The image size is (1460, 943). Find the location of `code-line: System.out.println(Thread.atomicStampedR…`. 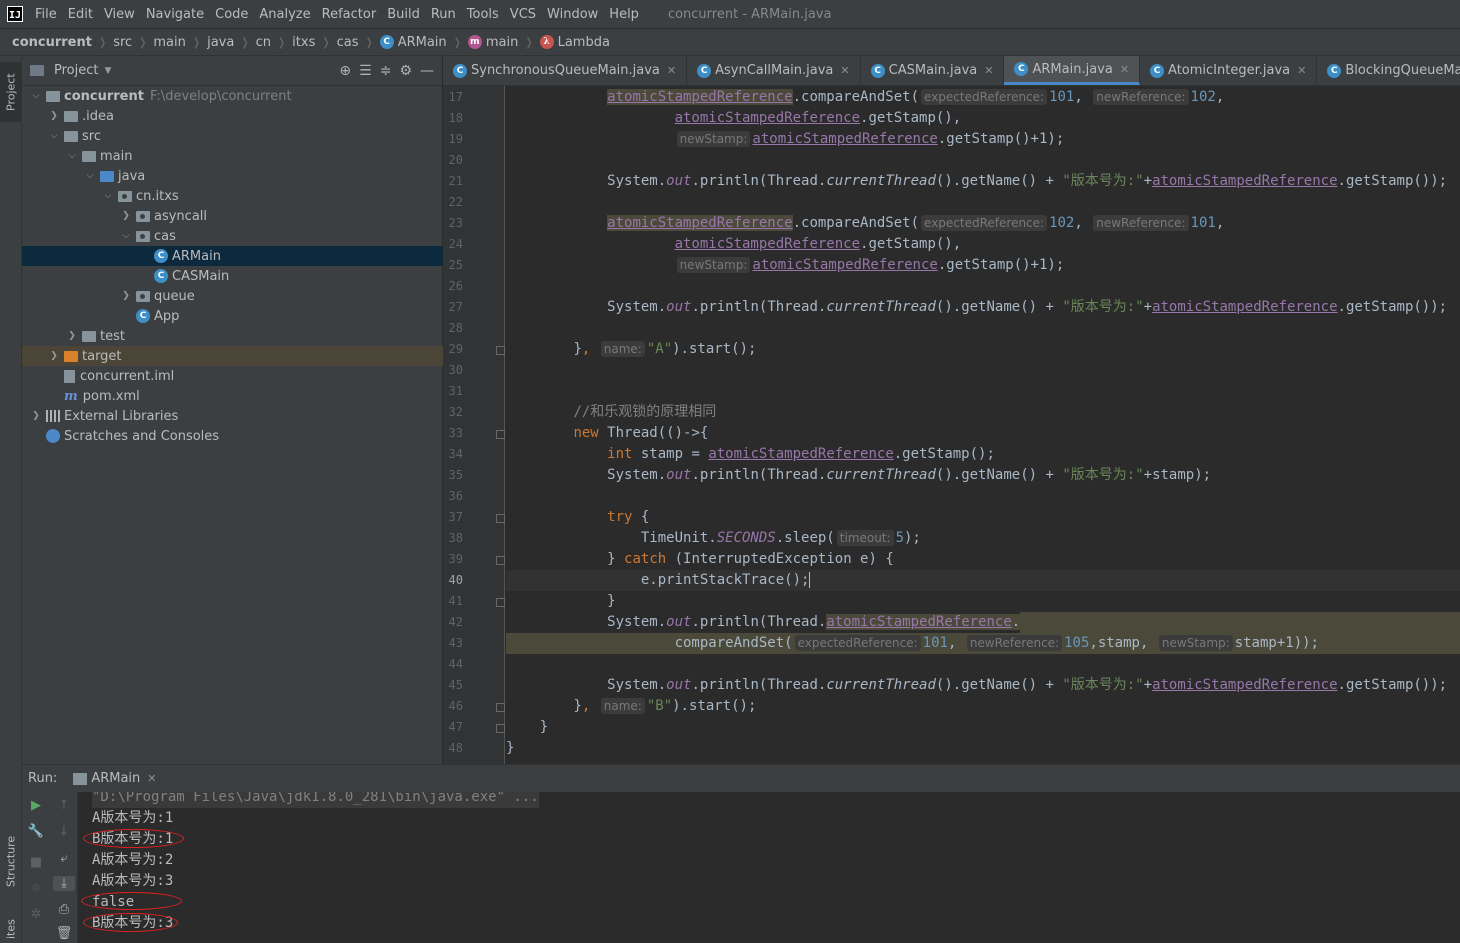

code-line: System.out.println(Thread.atomicStampedR… is located at coordinates (983, 622).